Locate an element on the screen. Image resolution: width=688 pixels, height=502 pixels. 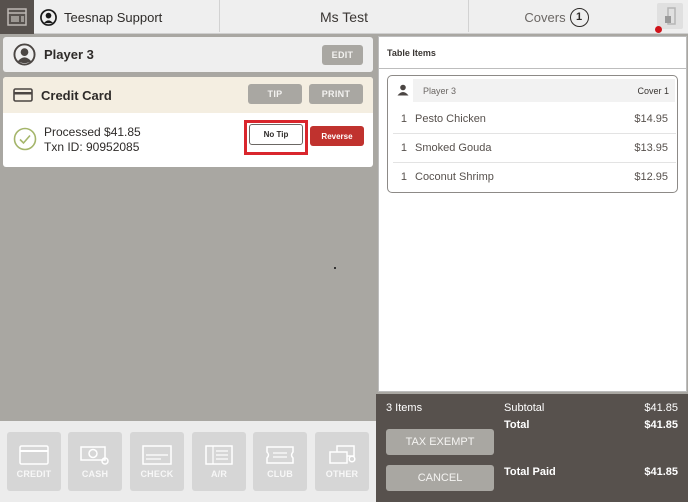
covers-count-badge: 1 is located at coordinates (579, 17).